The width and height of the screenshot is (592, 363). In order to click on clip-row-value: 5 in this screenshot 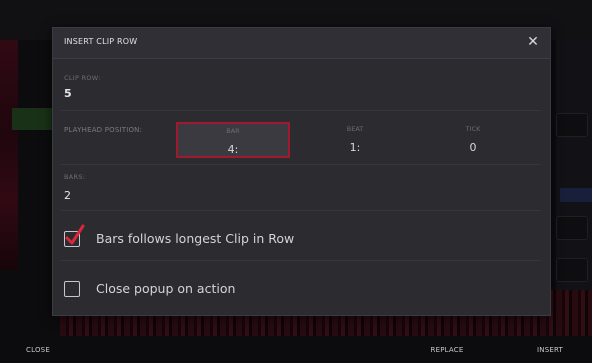, I will do `click(68, 93)`.